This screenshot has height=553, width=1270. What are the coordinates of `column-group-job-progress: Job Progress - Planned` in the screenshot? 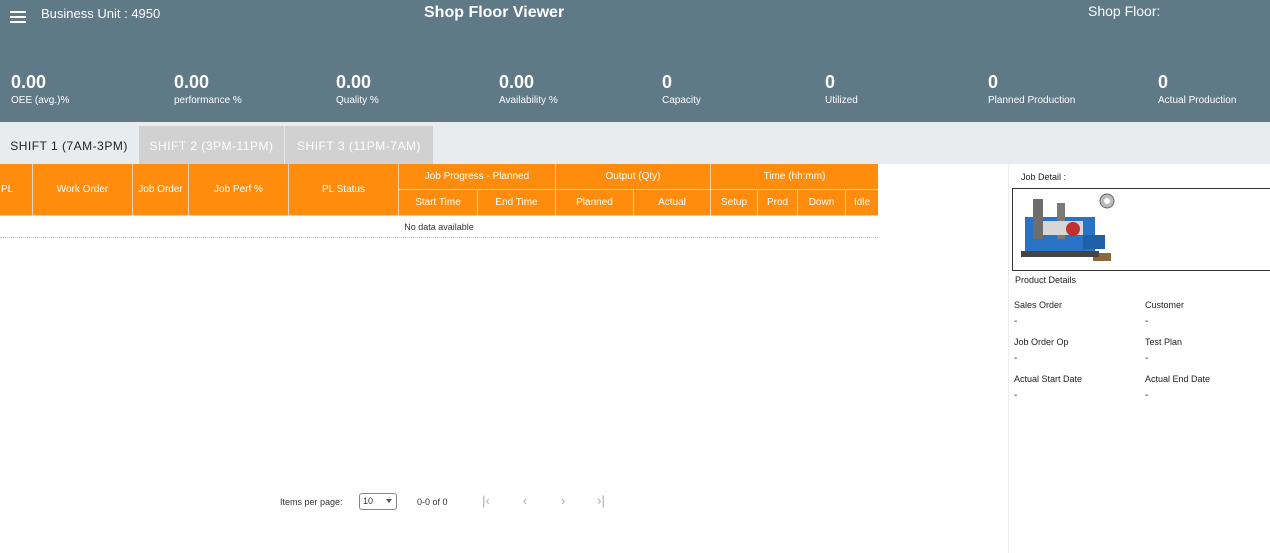 It's located at (477, 177).